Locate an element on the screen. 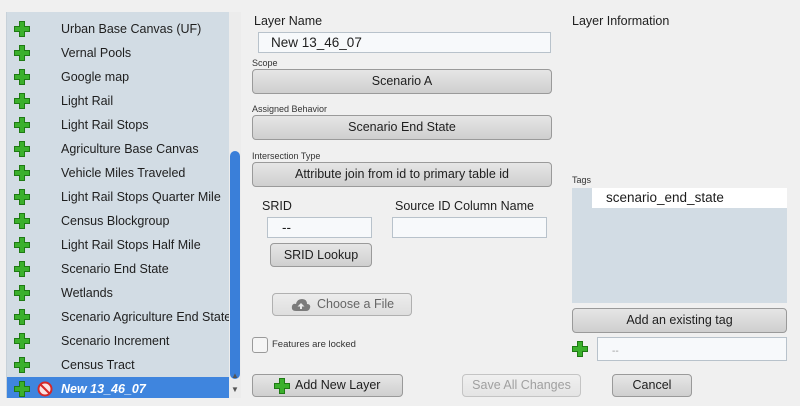 The height and width of the screenshot is (406, 800). source-id-column-label: Source ID Column Name is located at coordinates (464, 206).